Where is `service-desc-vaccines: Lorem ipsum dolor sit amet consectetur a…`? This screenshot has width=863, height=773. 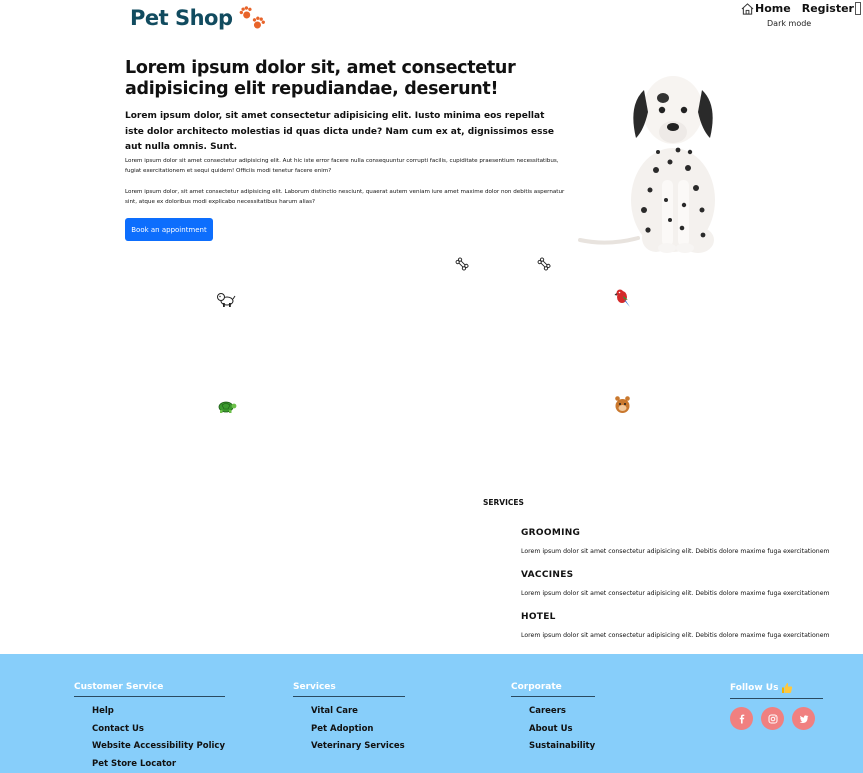
service-desc-vaccines: Lorem ipsum dolor sit amet consectetur a… is located at coordinates (675, 593).